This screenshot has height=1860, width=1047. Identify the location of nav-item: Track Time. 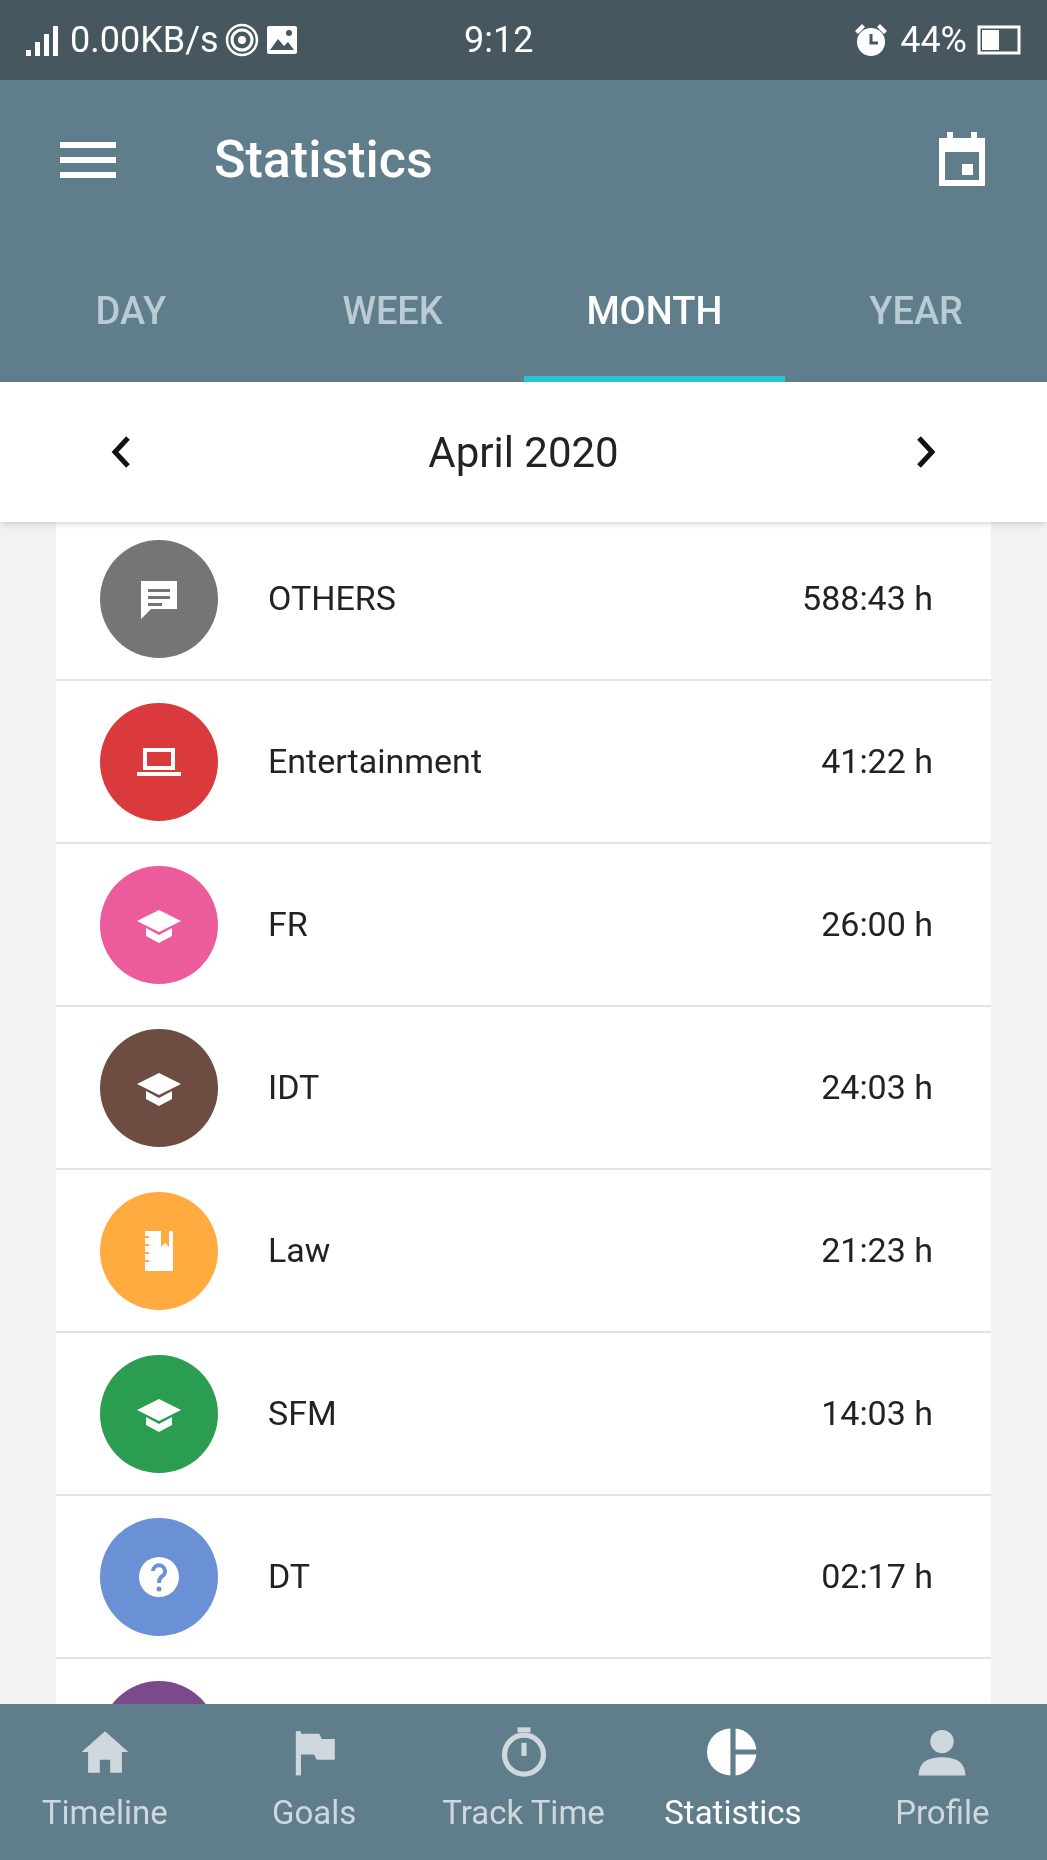
(523, 1782).